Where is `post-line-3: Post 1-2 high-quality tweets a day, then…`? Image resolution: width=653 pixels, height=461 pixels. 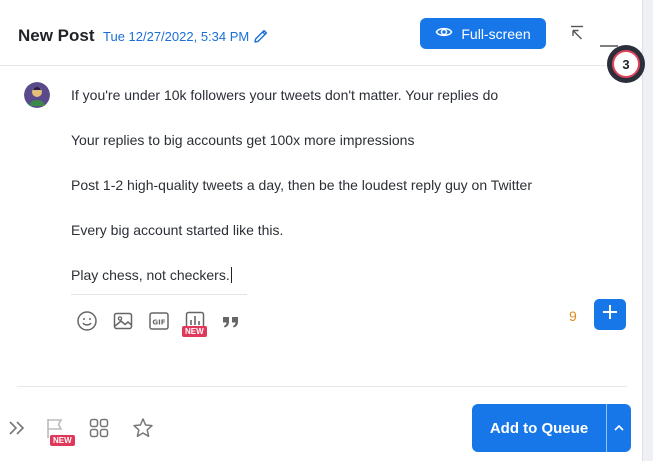 post-line-3: Post 1-2 high-quality tweets a day, then… is located at coordinates (301, 185).